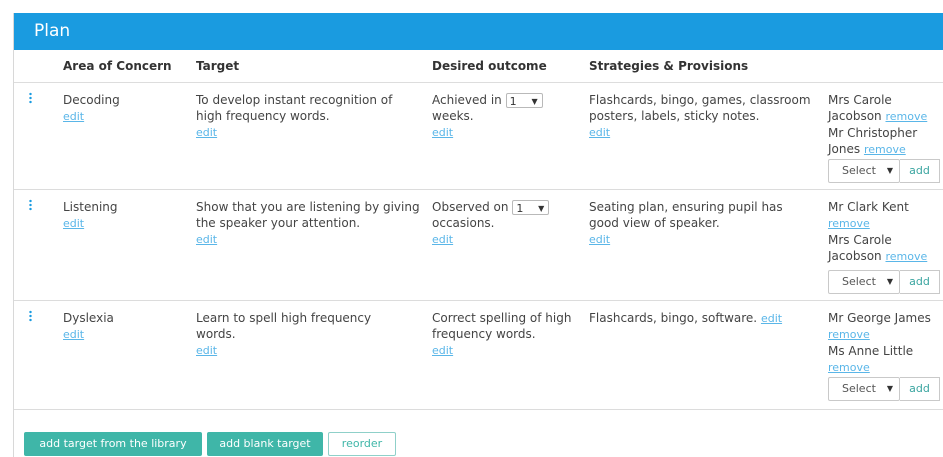 The height and width of the screenshot is (457, 943). Describe the element at coordinates (362, 444) in the screenshot. I see `reorder-button: reorder` at that location.